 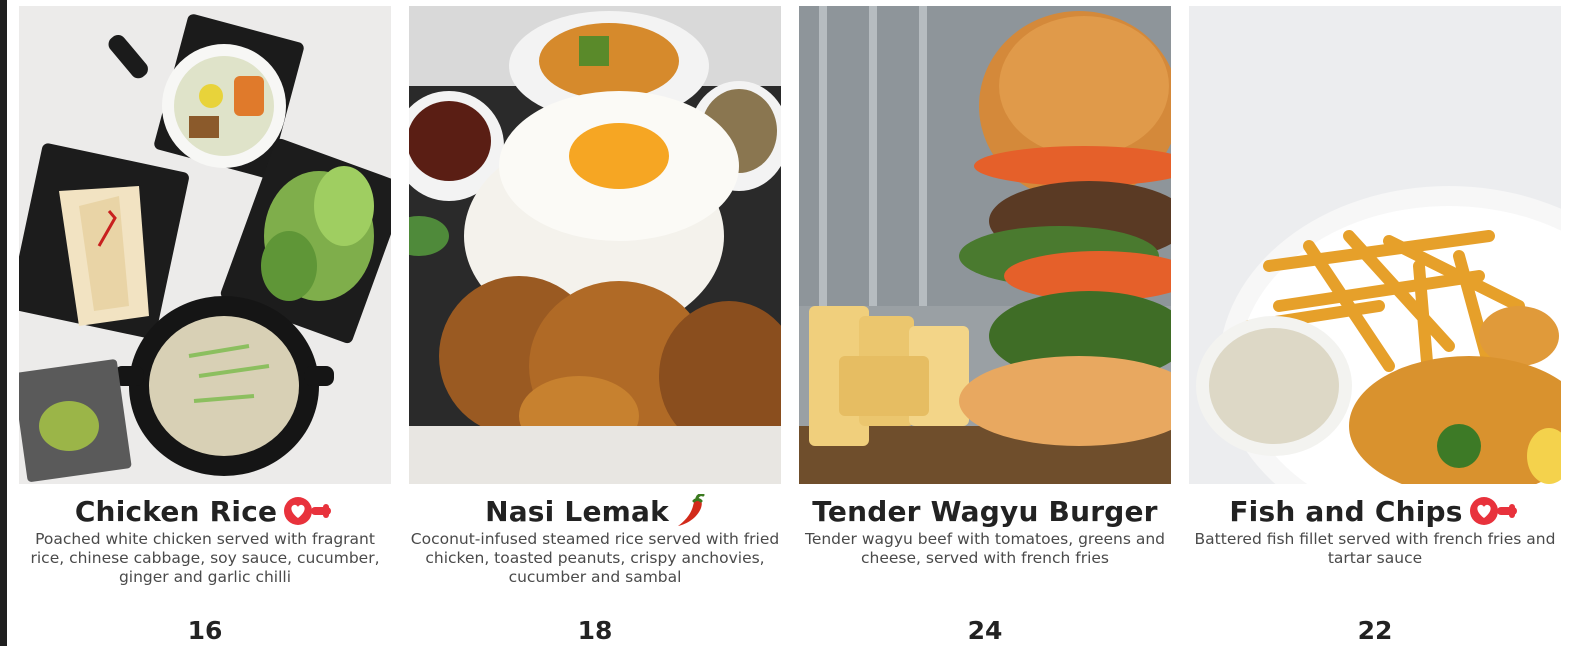 I want to click on item-title-row: Nasi Lemak, so click(x=595, y=511).